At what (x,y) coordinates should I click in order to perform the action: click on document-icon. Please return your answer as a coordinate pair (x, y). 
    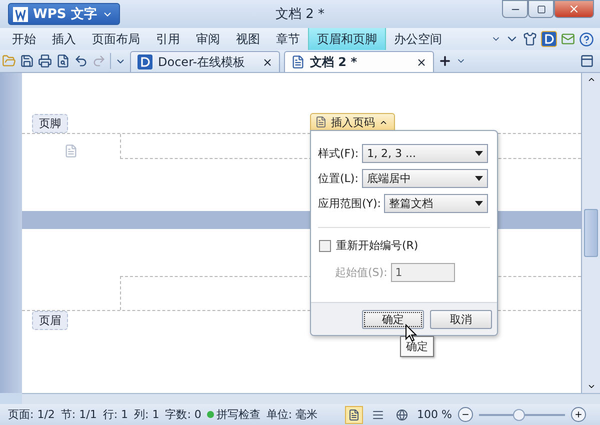
    Looking at the image, I should click on (298, 62).